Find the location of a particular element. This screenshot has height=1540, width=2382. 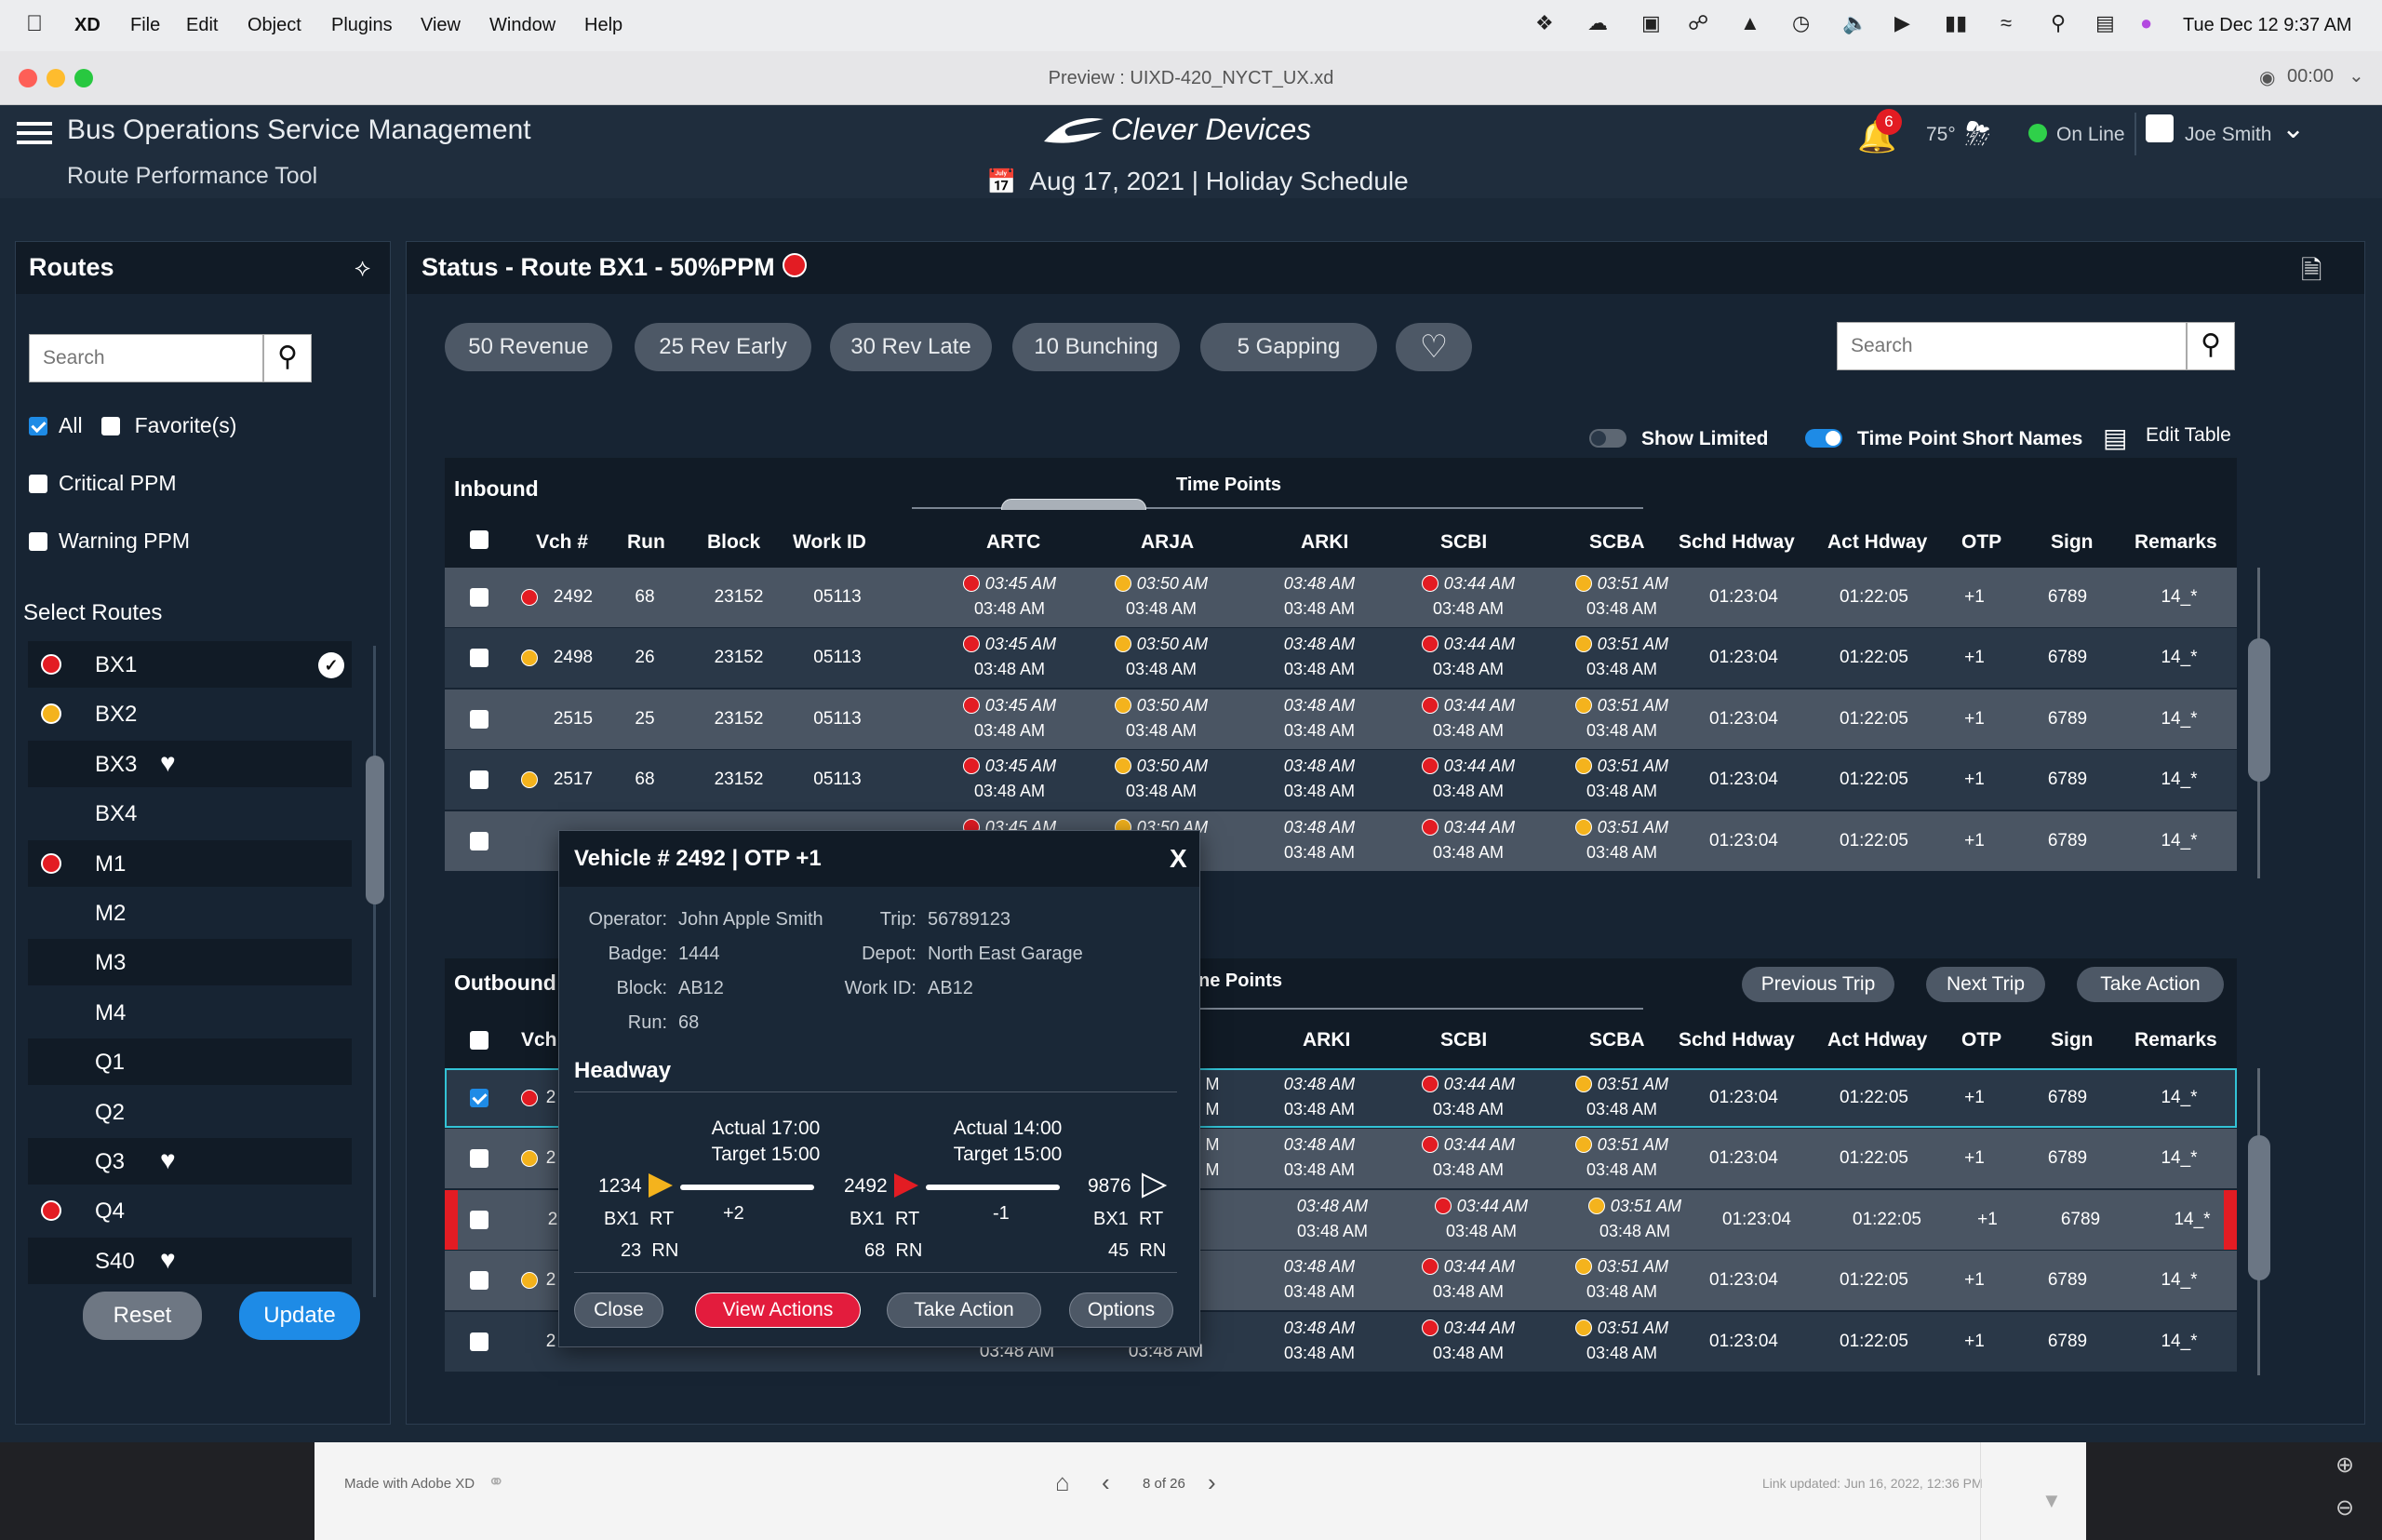

user-name: Joe Smith is located at coordinates (2228, 135).